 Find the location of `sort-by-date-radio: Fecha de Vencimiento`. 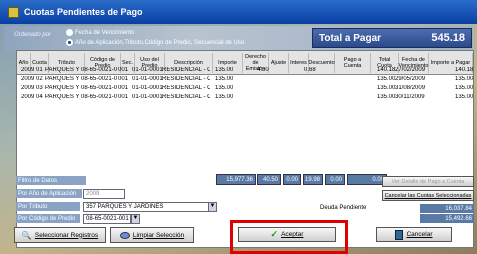

sort-by-date-radio: Fecha de Vencimiento is located at coordinates (100, 32).